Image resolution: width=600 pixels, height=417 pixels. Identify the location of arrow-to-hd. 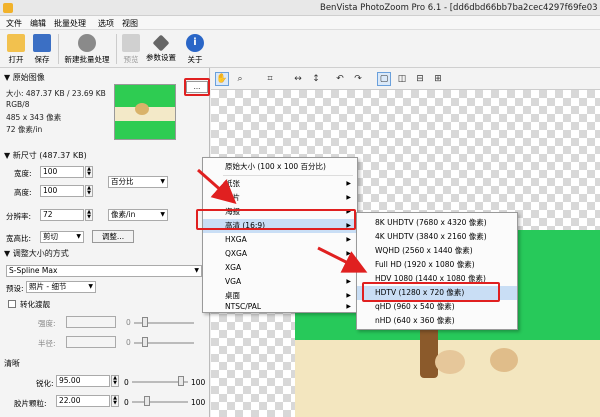
(217, 186).